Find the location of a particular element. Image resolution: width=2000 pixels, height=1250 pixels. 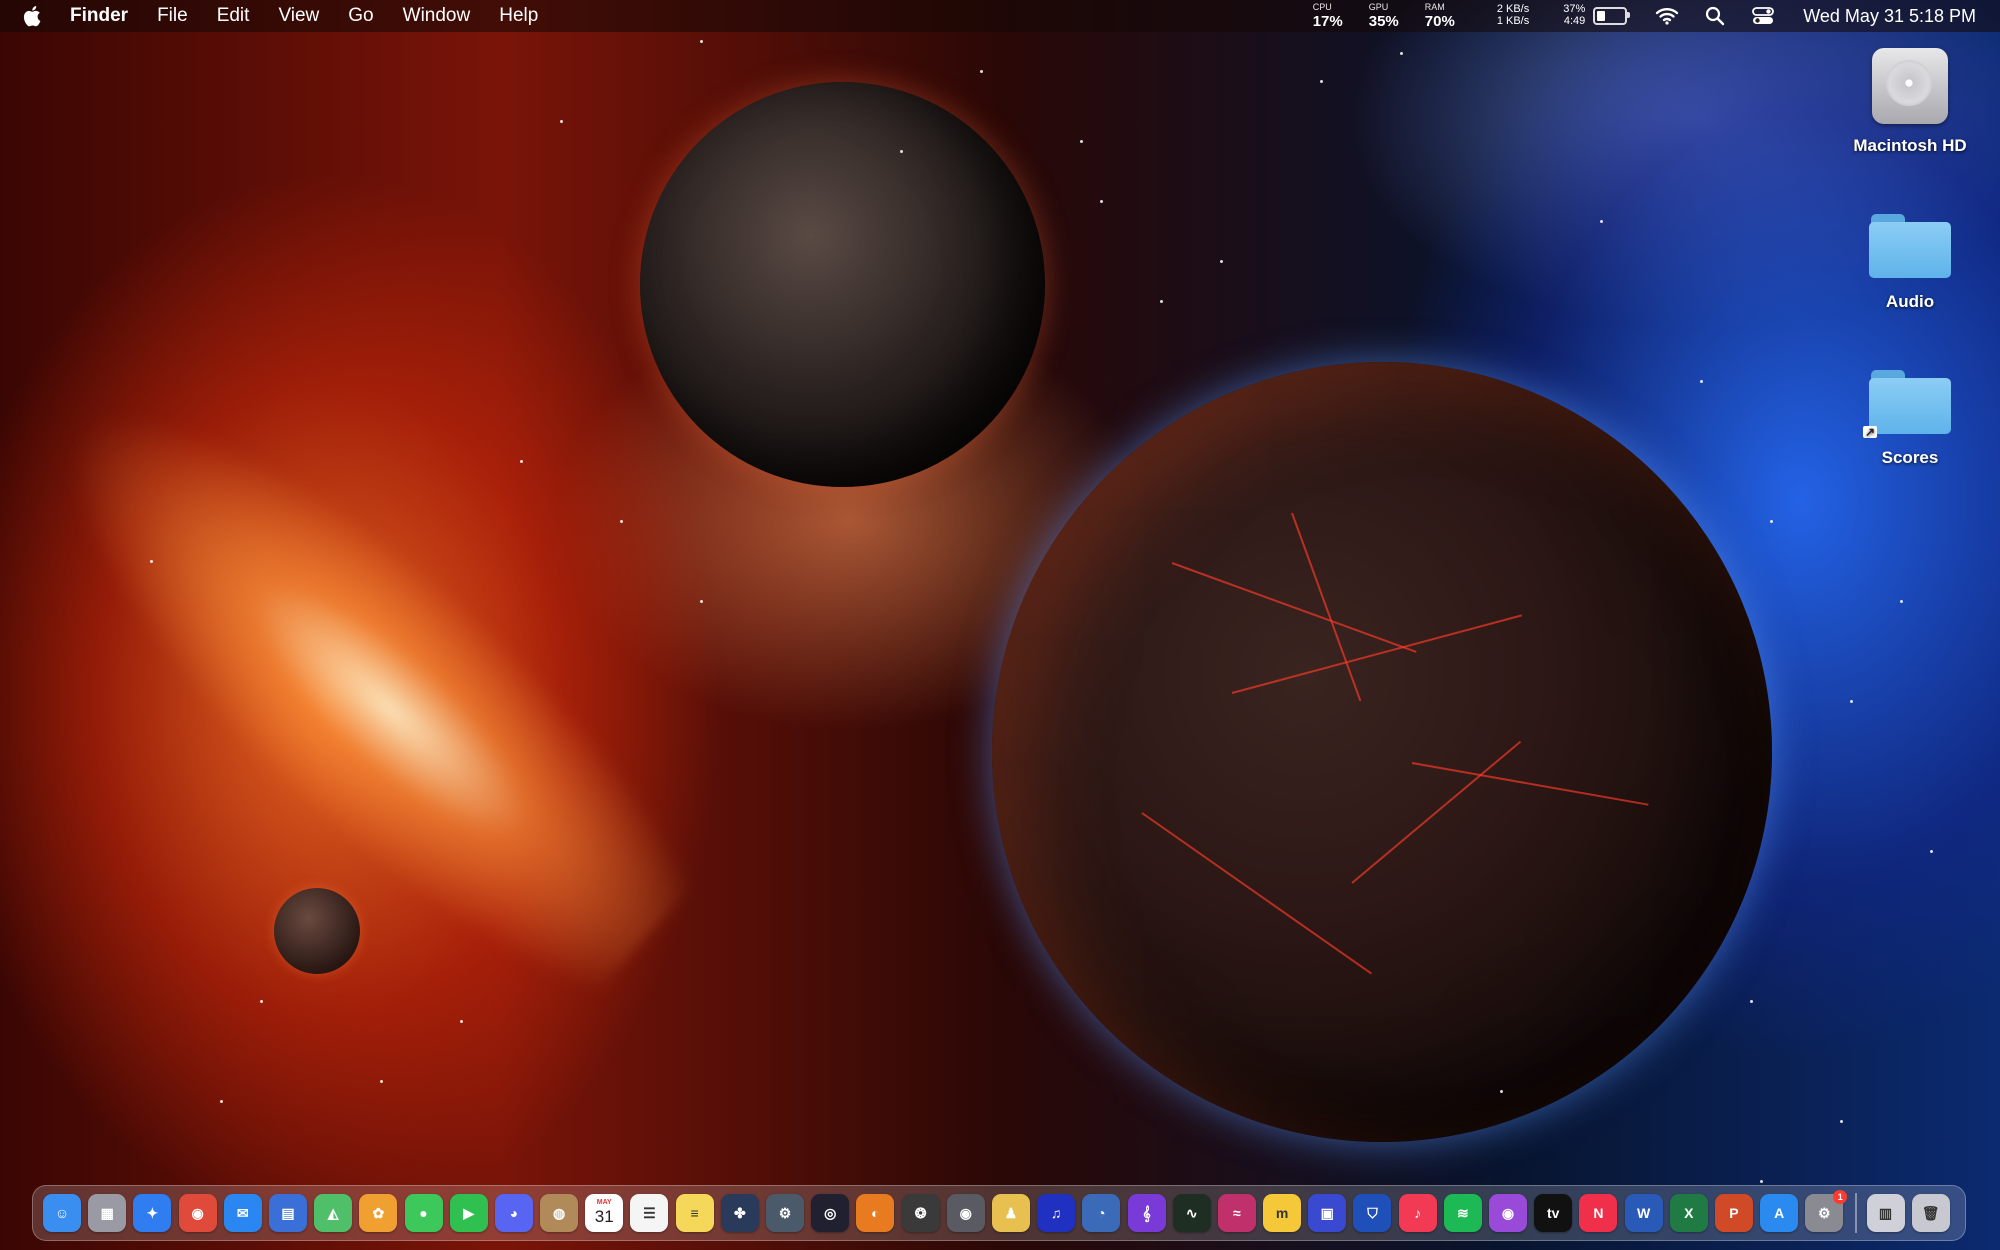

cpu-label: CPU is located at coordinates (1322, 7).